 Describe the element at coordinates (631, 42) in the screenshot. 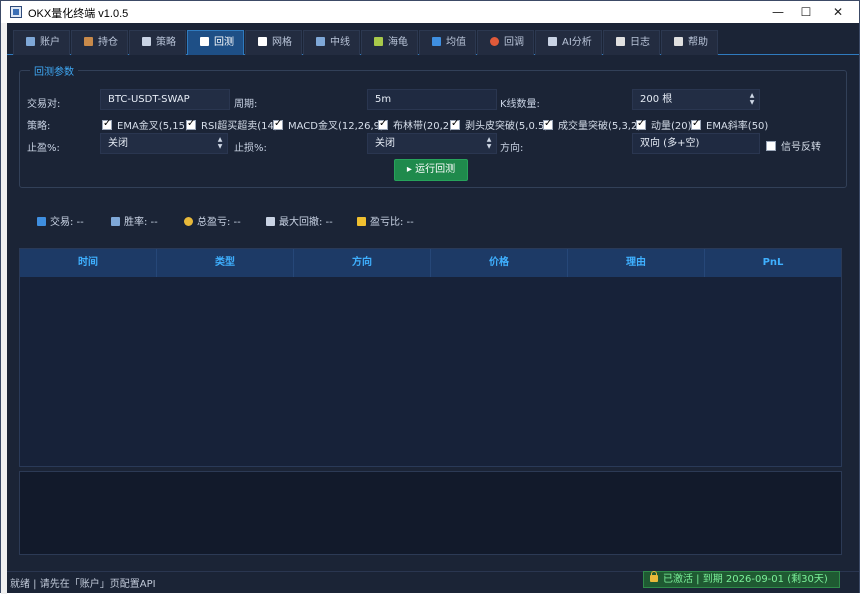

I see `tab-log: 日志` at that location.